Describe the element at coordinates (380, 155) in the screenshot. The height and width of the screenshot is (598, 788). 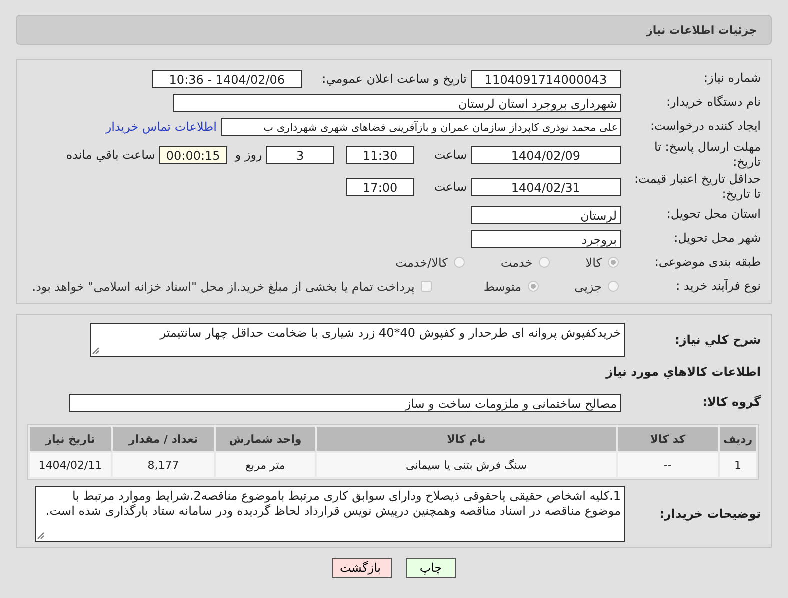
I see `time-field: 11:30` at that location.